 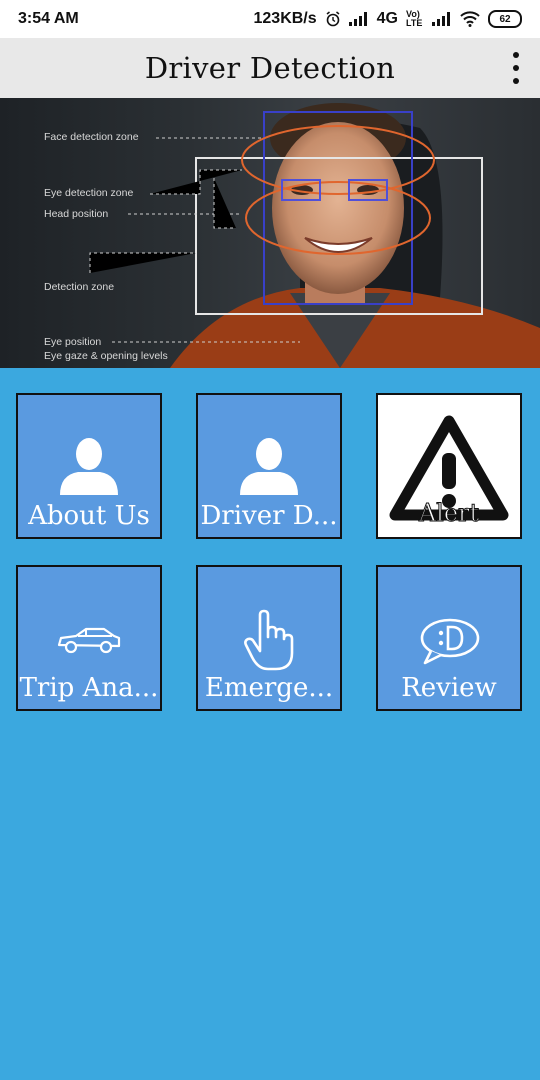 I want to click on review-tile: Review, so click(x=449, y=638).